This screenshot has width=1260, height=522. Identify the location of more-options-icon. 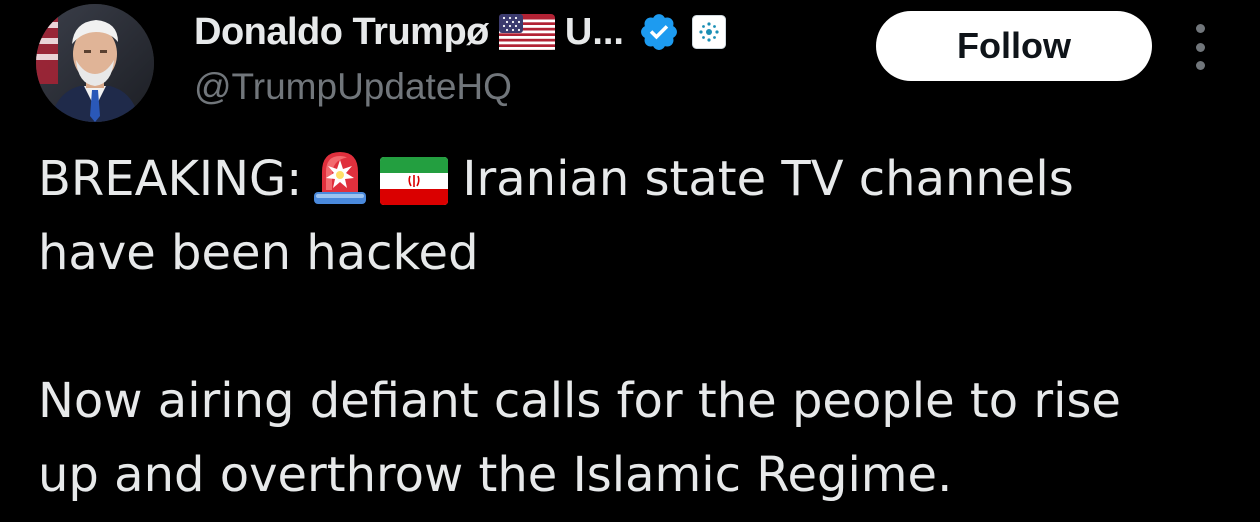
(1200, 47).